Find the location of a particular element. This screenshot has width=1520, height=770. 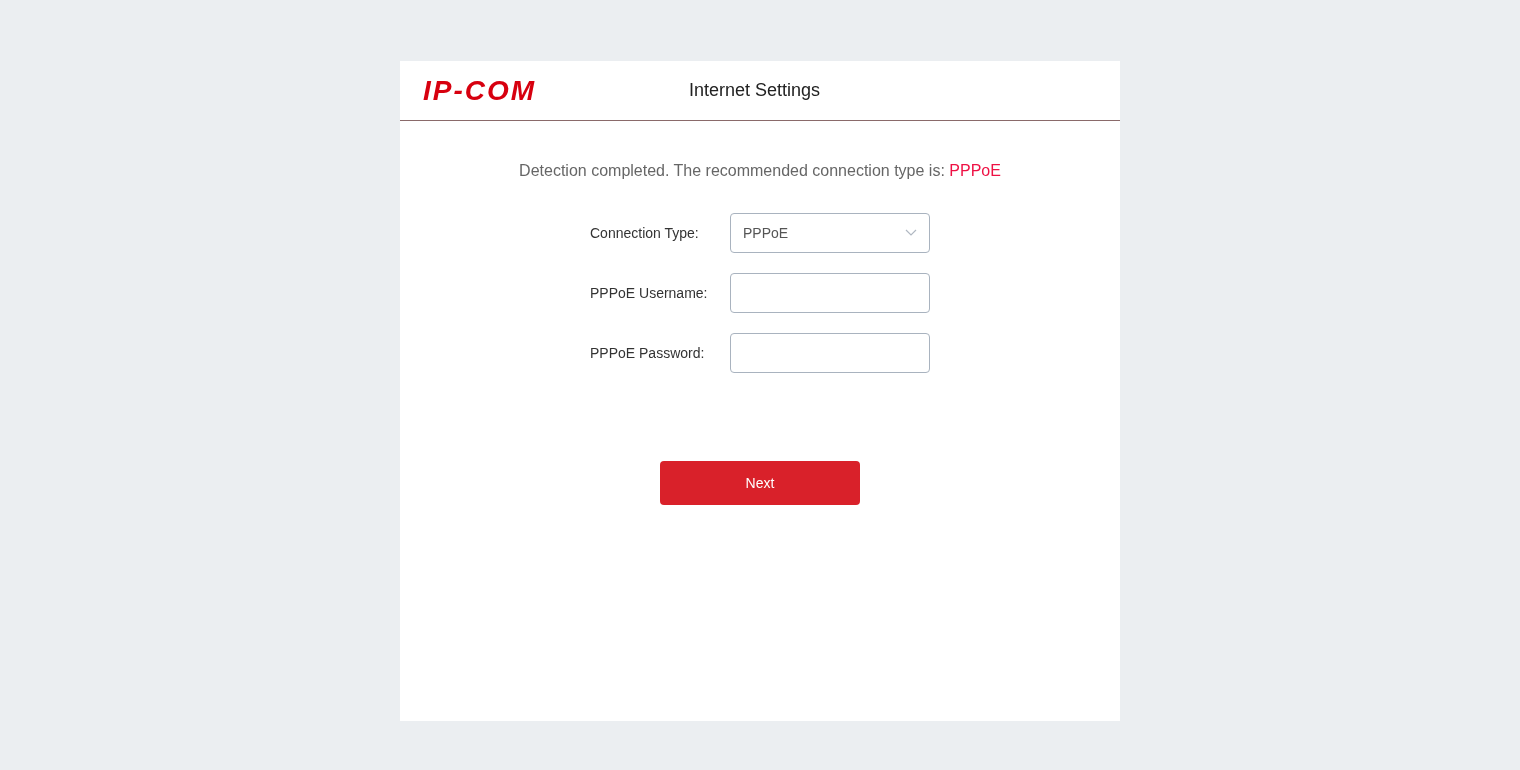

field-label: PPPoE Password: is located at coordinates (648, 353).